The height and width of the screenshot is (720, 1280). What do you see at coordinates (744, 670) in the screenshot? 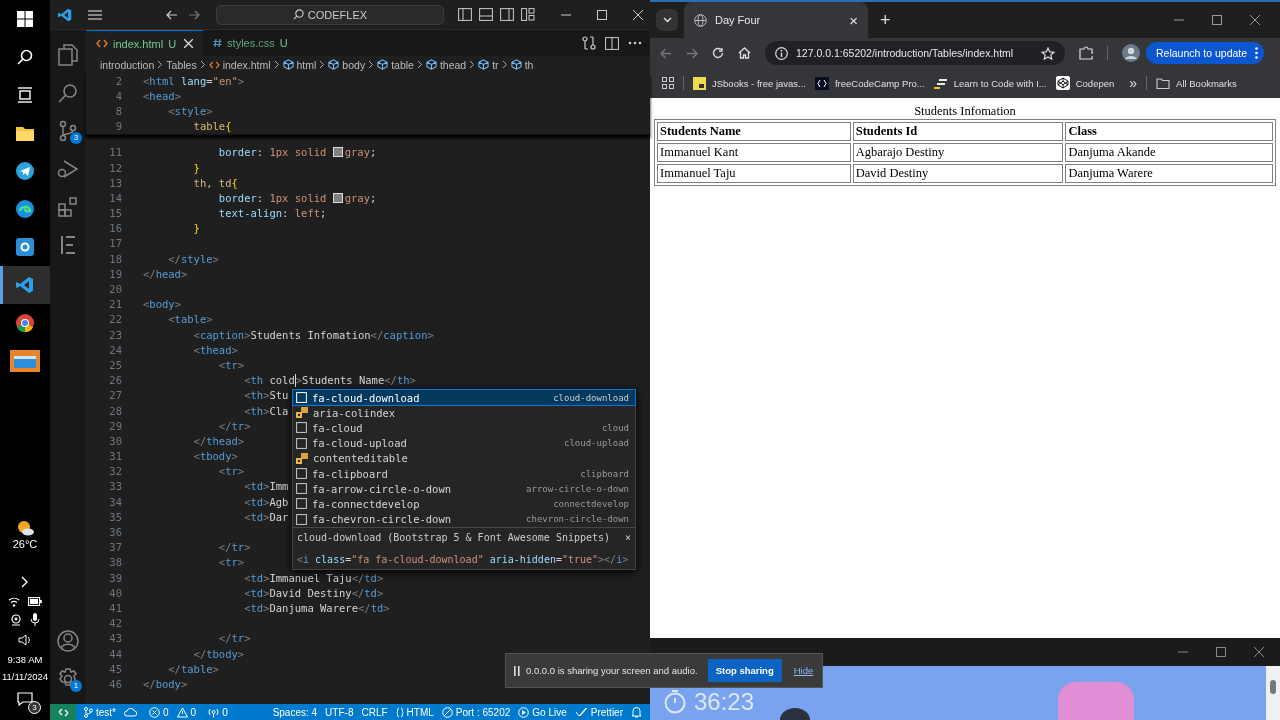
I see `stop-sharing-button: Stop sharing` at bounding box center [744, 670].